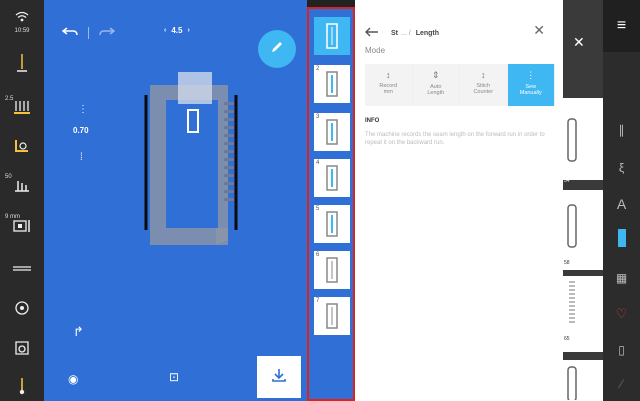 The image size is (640, 401). I want to click on mode-label-counter: Stitch Counter, so click(483, 89).